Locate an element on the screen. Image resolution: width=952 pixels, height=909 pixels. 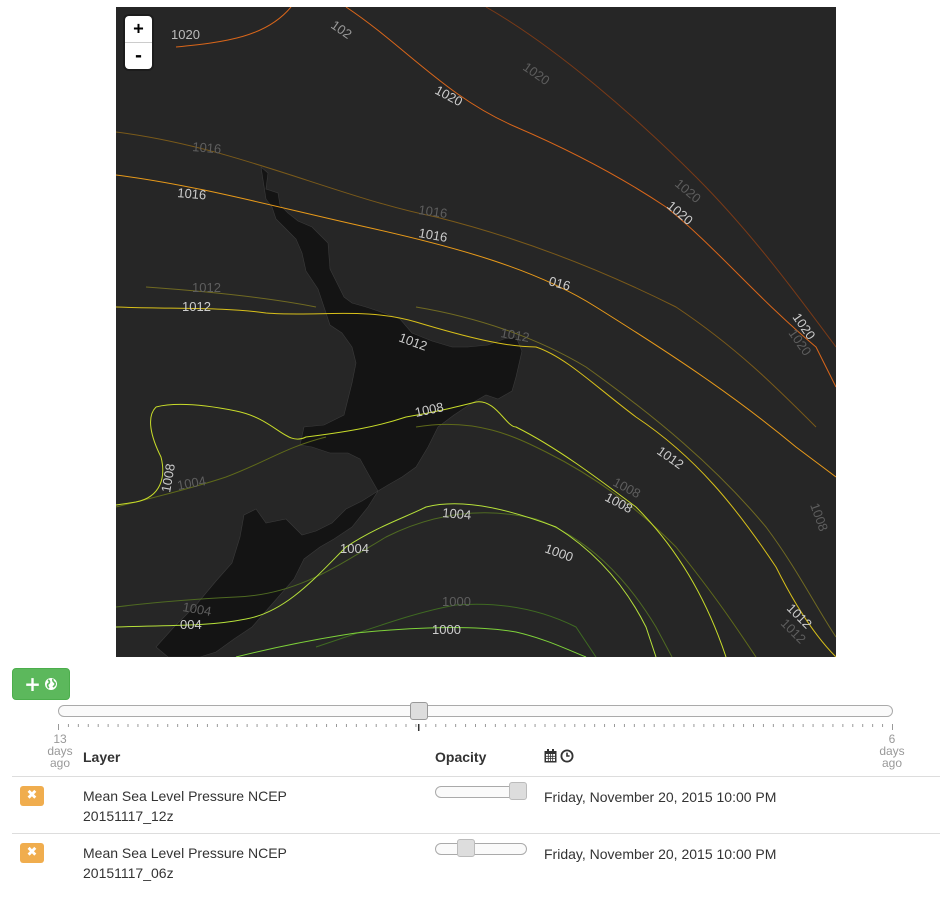
zoom-out-button: - is located at coordinates (138, 55).